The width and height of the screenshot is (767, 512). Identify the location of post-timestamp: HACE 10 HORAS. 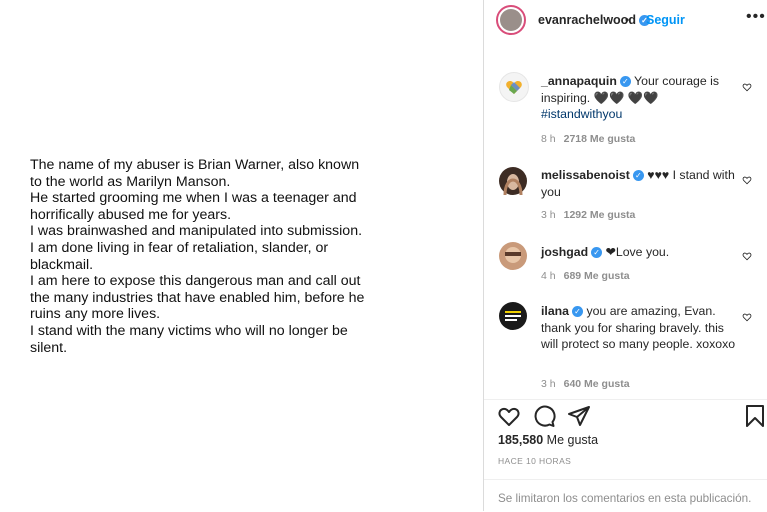
(534, 461).